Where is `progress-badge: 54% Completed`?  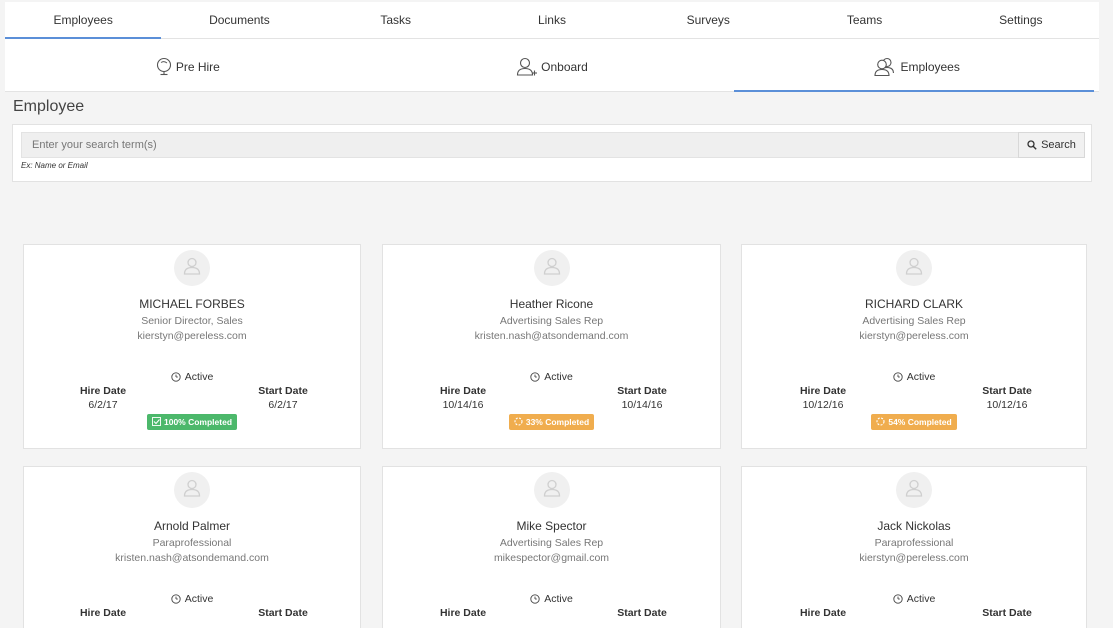
progress-badge: 54% Completed is located at coordinates (914, 421).